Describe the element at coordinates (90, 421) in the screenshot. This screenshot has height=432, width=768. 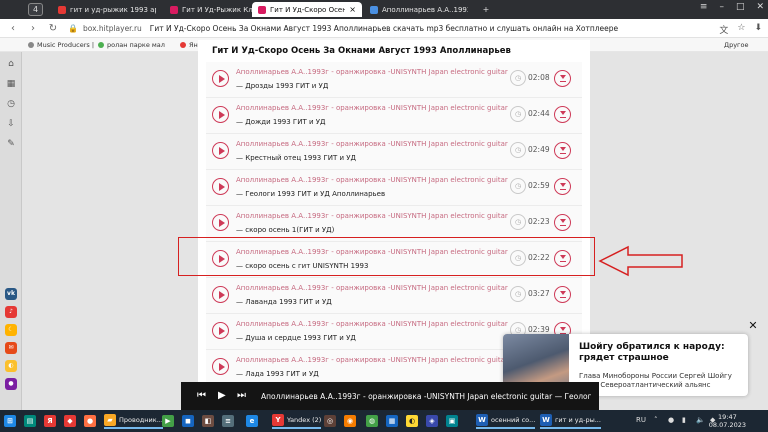
I see `taskbar-app: ●` at that location.